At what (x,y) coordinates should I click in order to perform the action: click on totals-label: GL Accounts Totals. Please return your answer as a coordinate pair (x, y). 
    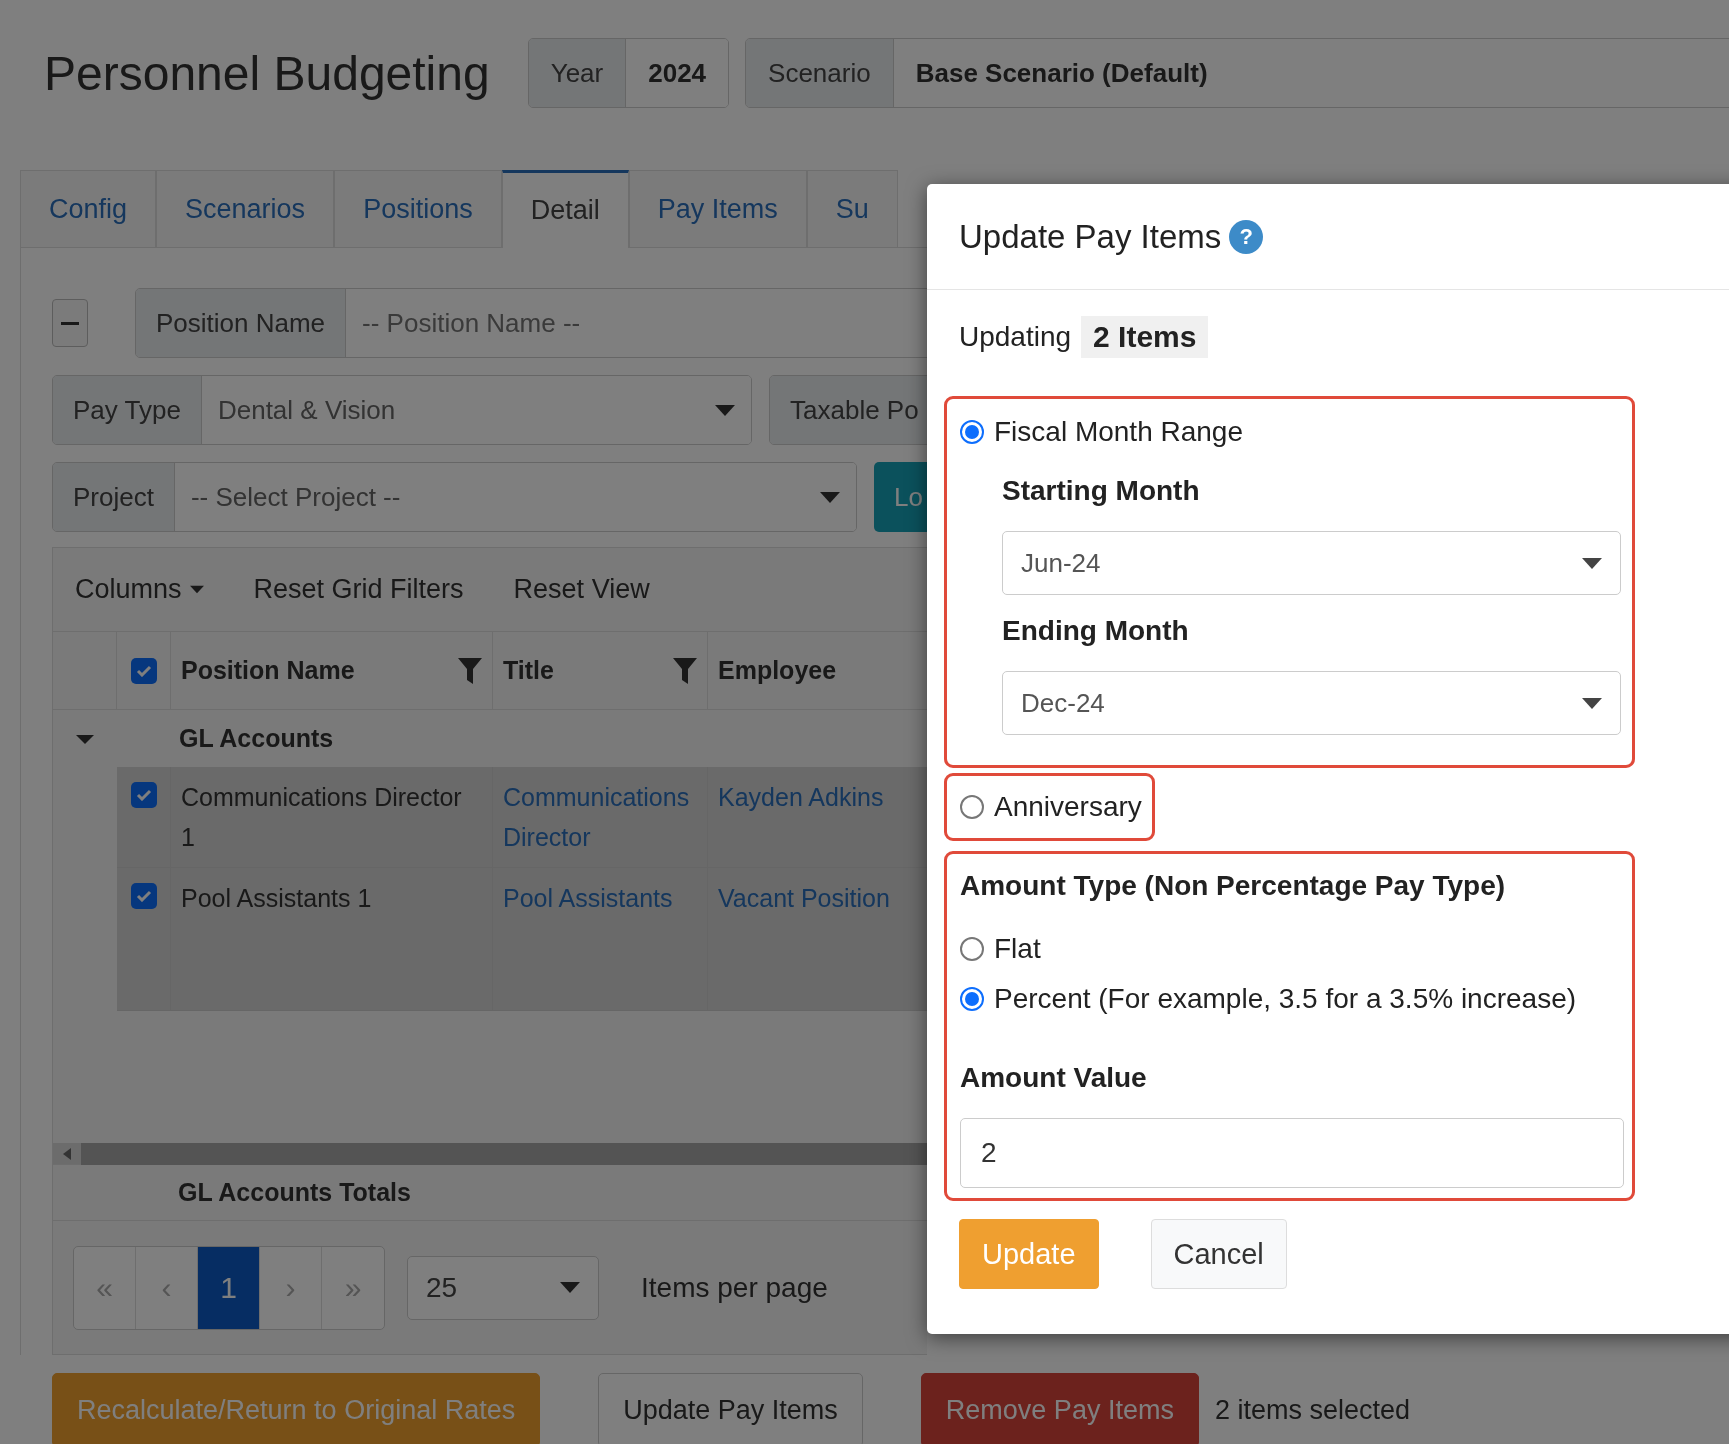
    Looking at the image, I should click on (294, 1192).